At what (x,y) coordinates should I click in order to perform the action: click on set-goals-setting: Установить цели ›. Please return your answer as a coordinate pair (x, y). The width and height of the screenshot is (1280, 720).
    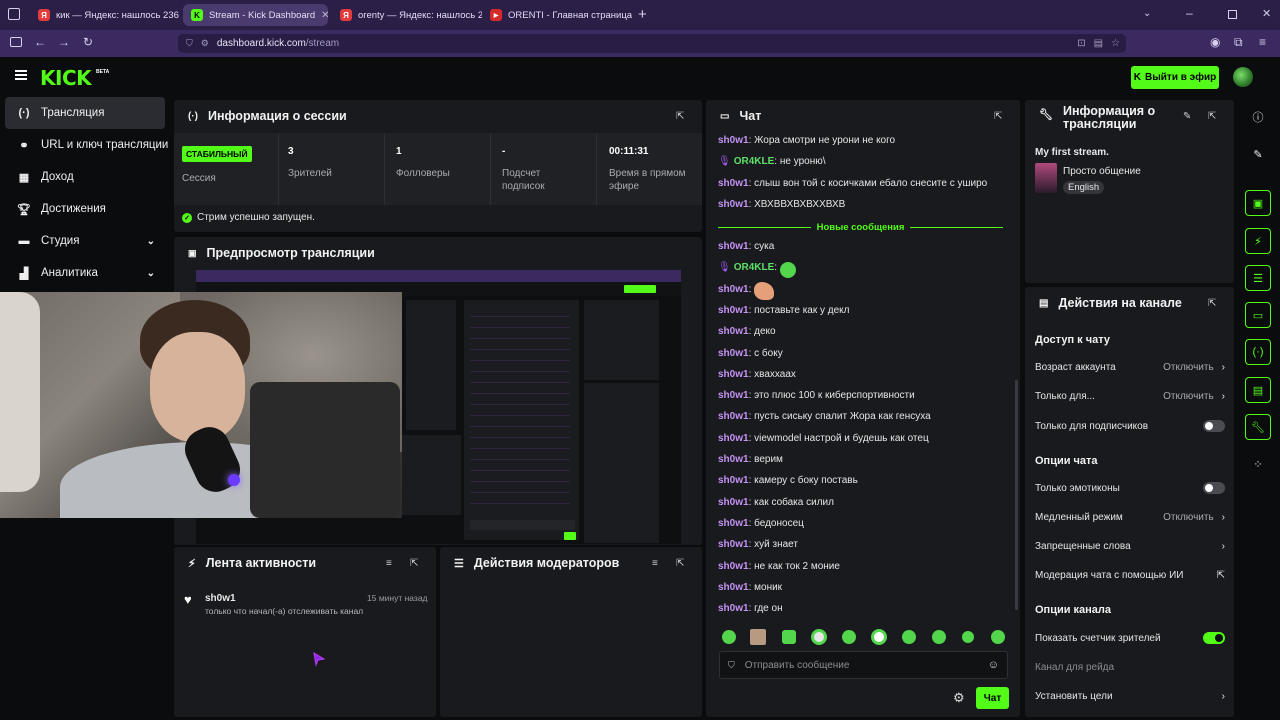
    Looking at the image, I should click on (1130, 696).